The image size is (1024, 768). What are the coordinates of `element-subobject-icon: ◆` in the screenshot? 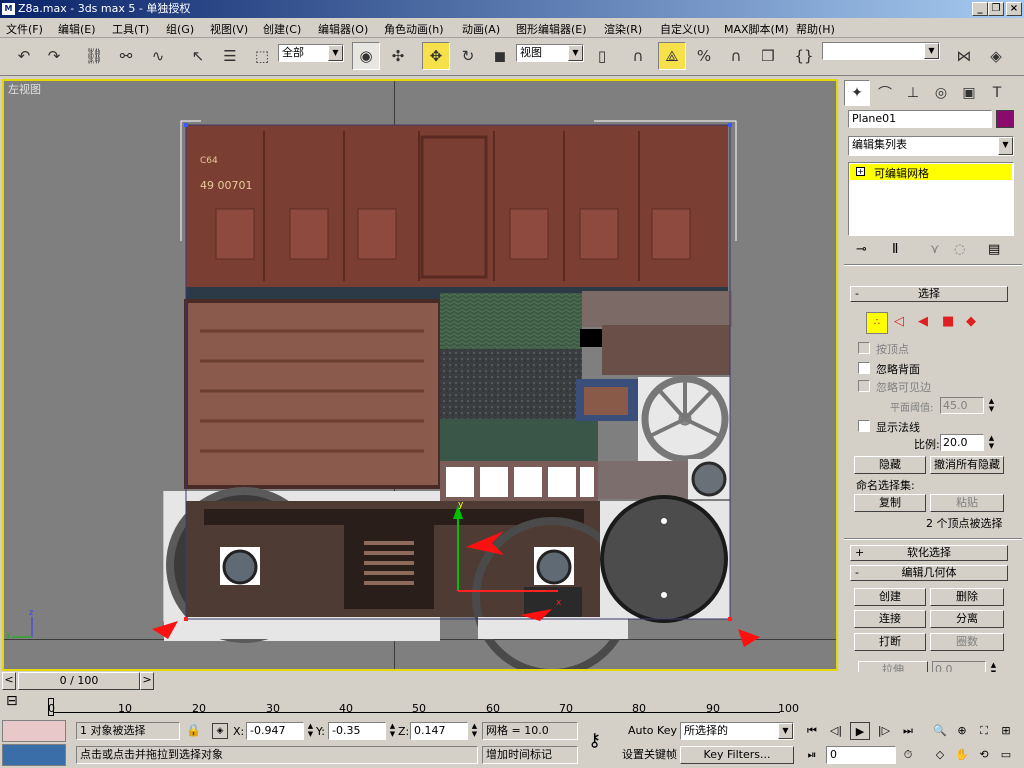 It's located at (971, 321).